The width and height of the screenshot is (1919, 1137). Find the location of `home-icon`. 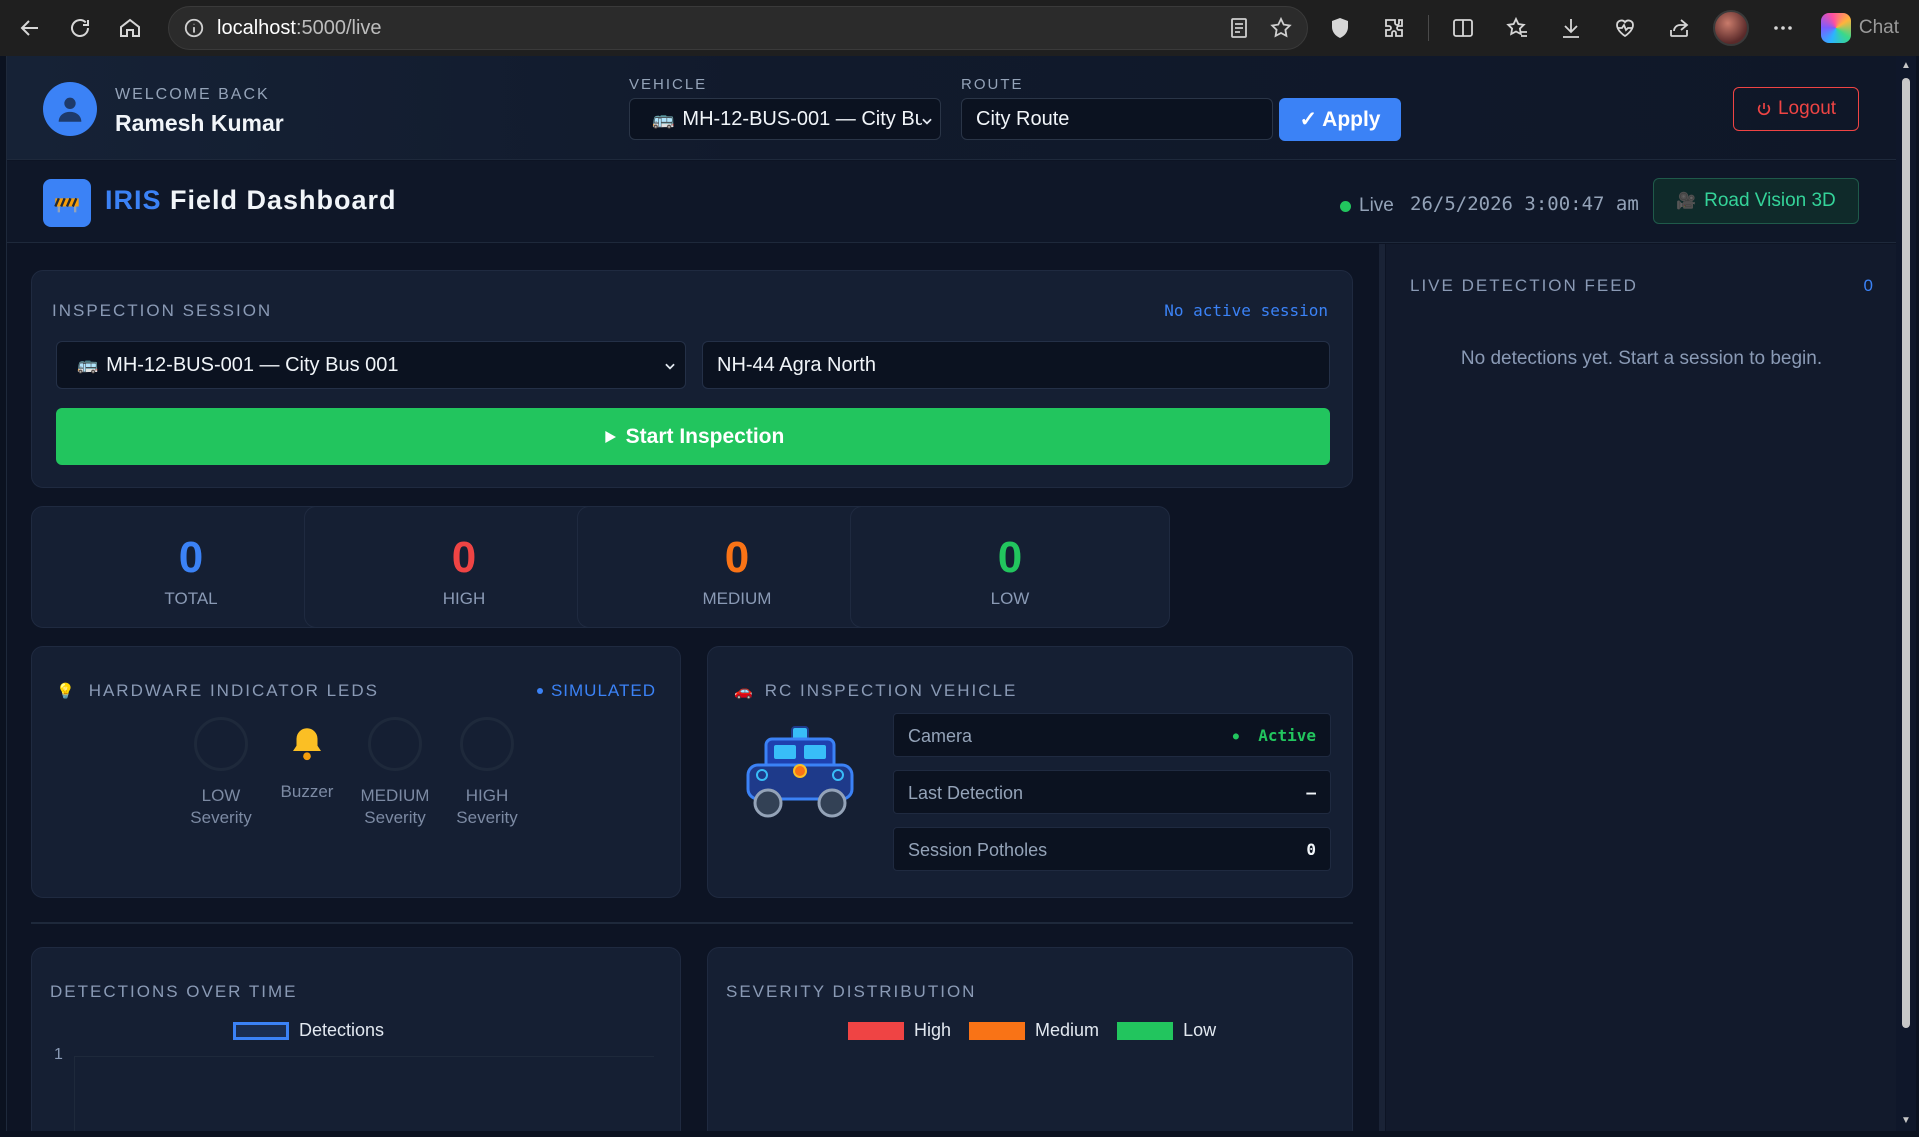

home-icon is located at coordinates (130, 28).